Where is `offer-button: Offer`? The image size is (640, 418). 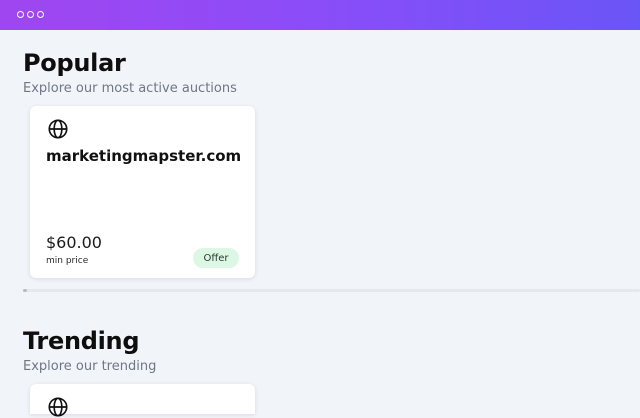 offer-button: Offer is located at coordinates (216, 258).